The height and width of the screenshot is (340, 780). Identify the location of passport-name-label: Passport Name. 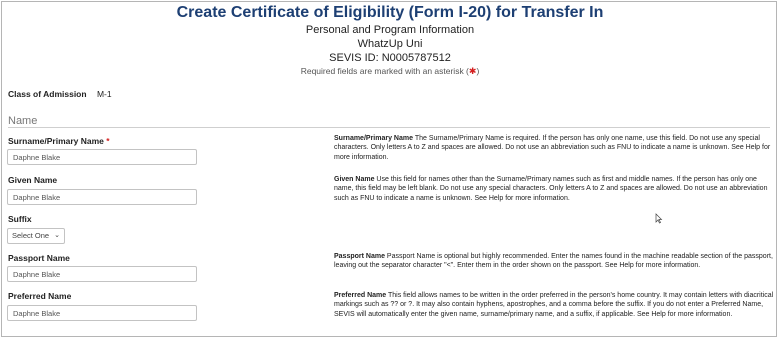
(39, 258).